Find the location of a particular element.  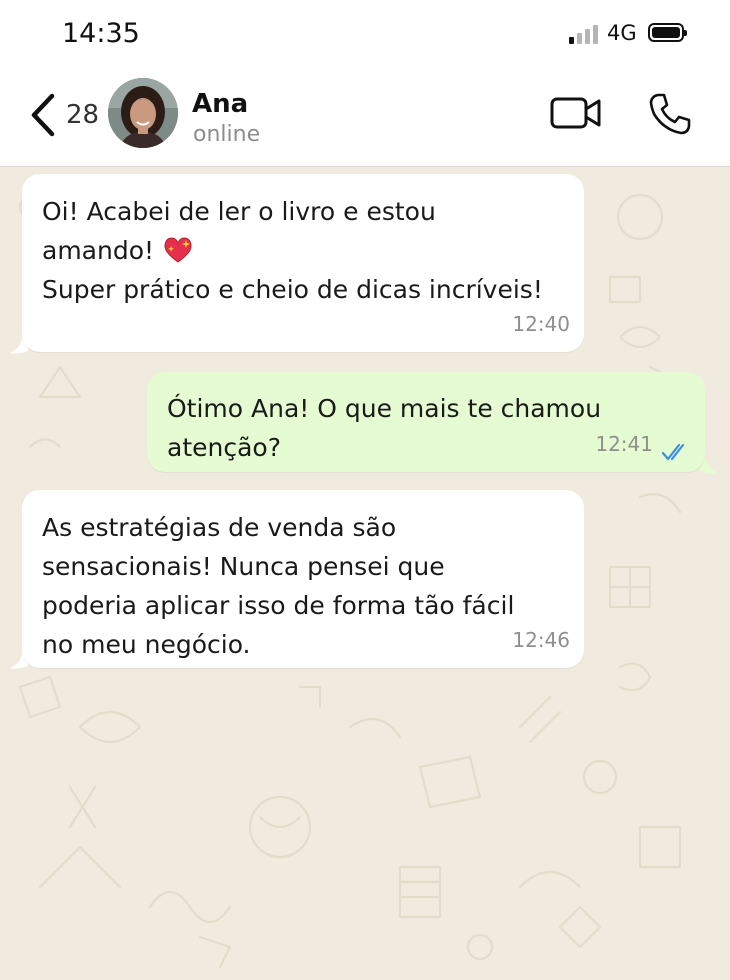

message-time: 12:40 is located at coordinates (541, 324).